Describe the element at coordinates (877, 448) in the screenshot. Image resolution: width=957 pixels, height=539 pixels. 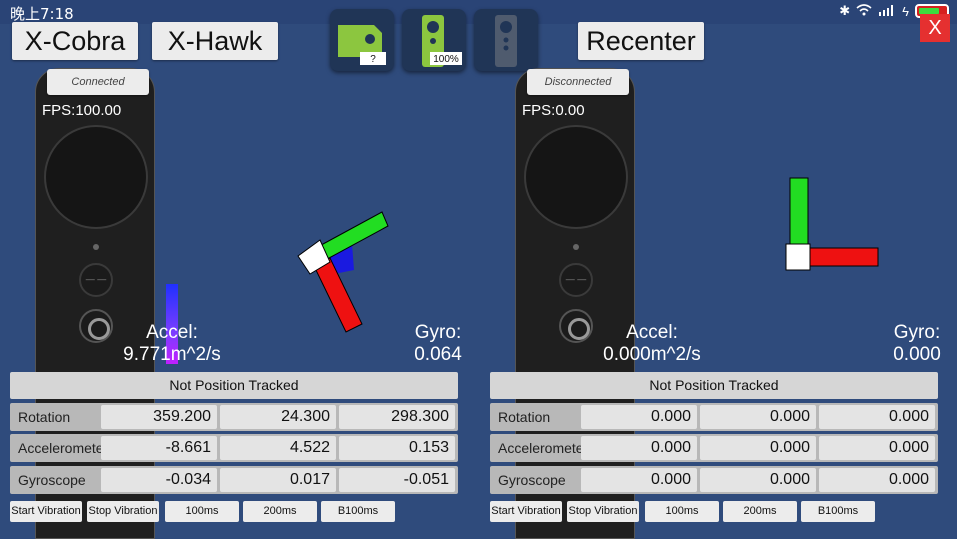
I see `accel-z: 0.000` at that location.